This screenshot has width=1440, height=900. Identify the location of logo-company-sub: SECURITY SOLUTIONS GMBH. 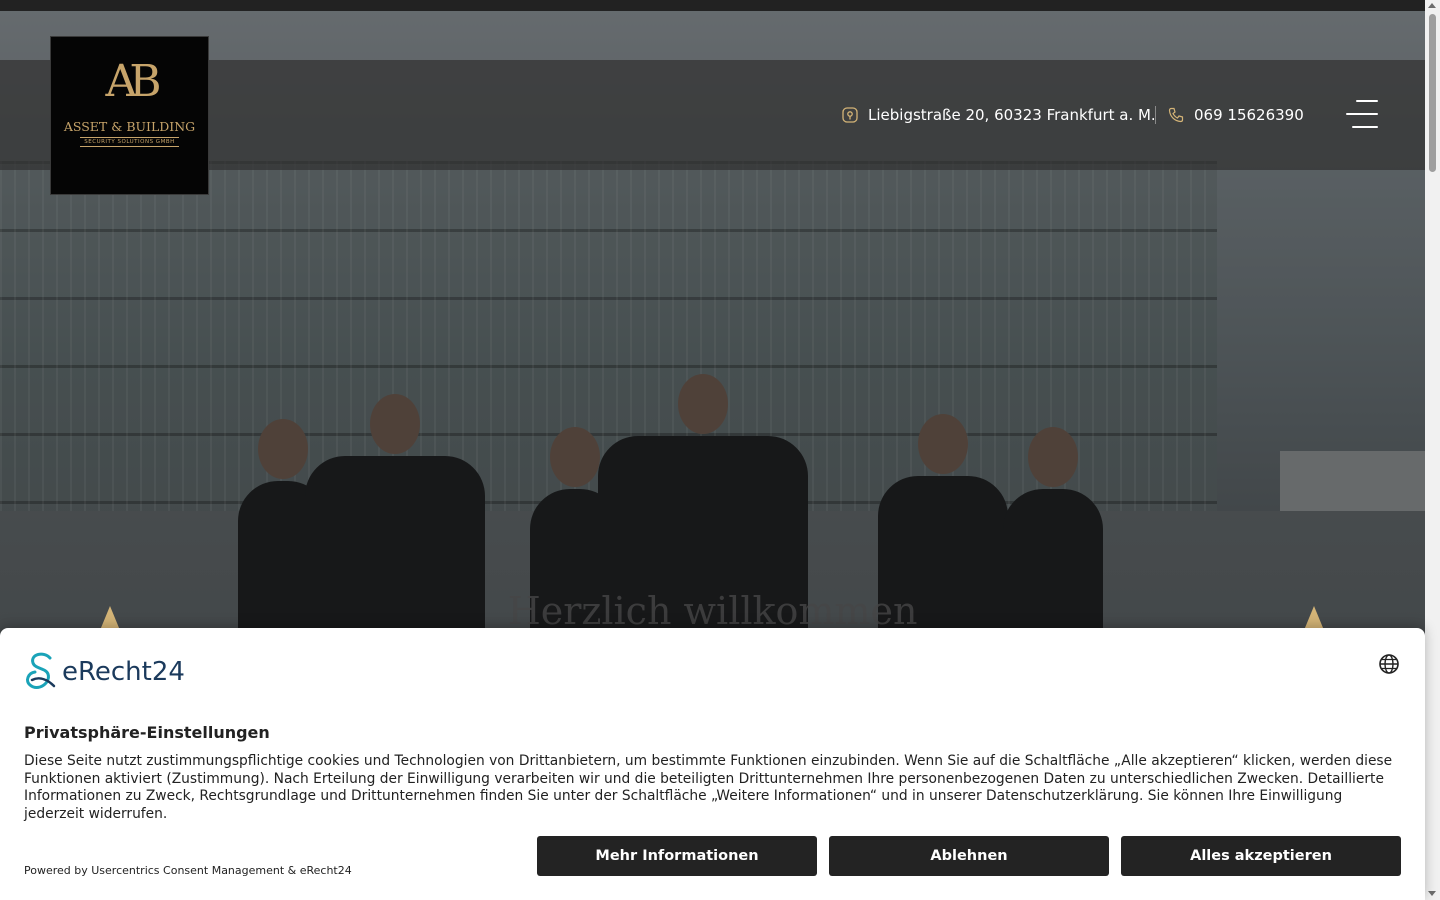
(129, 142).